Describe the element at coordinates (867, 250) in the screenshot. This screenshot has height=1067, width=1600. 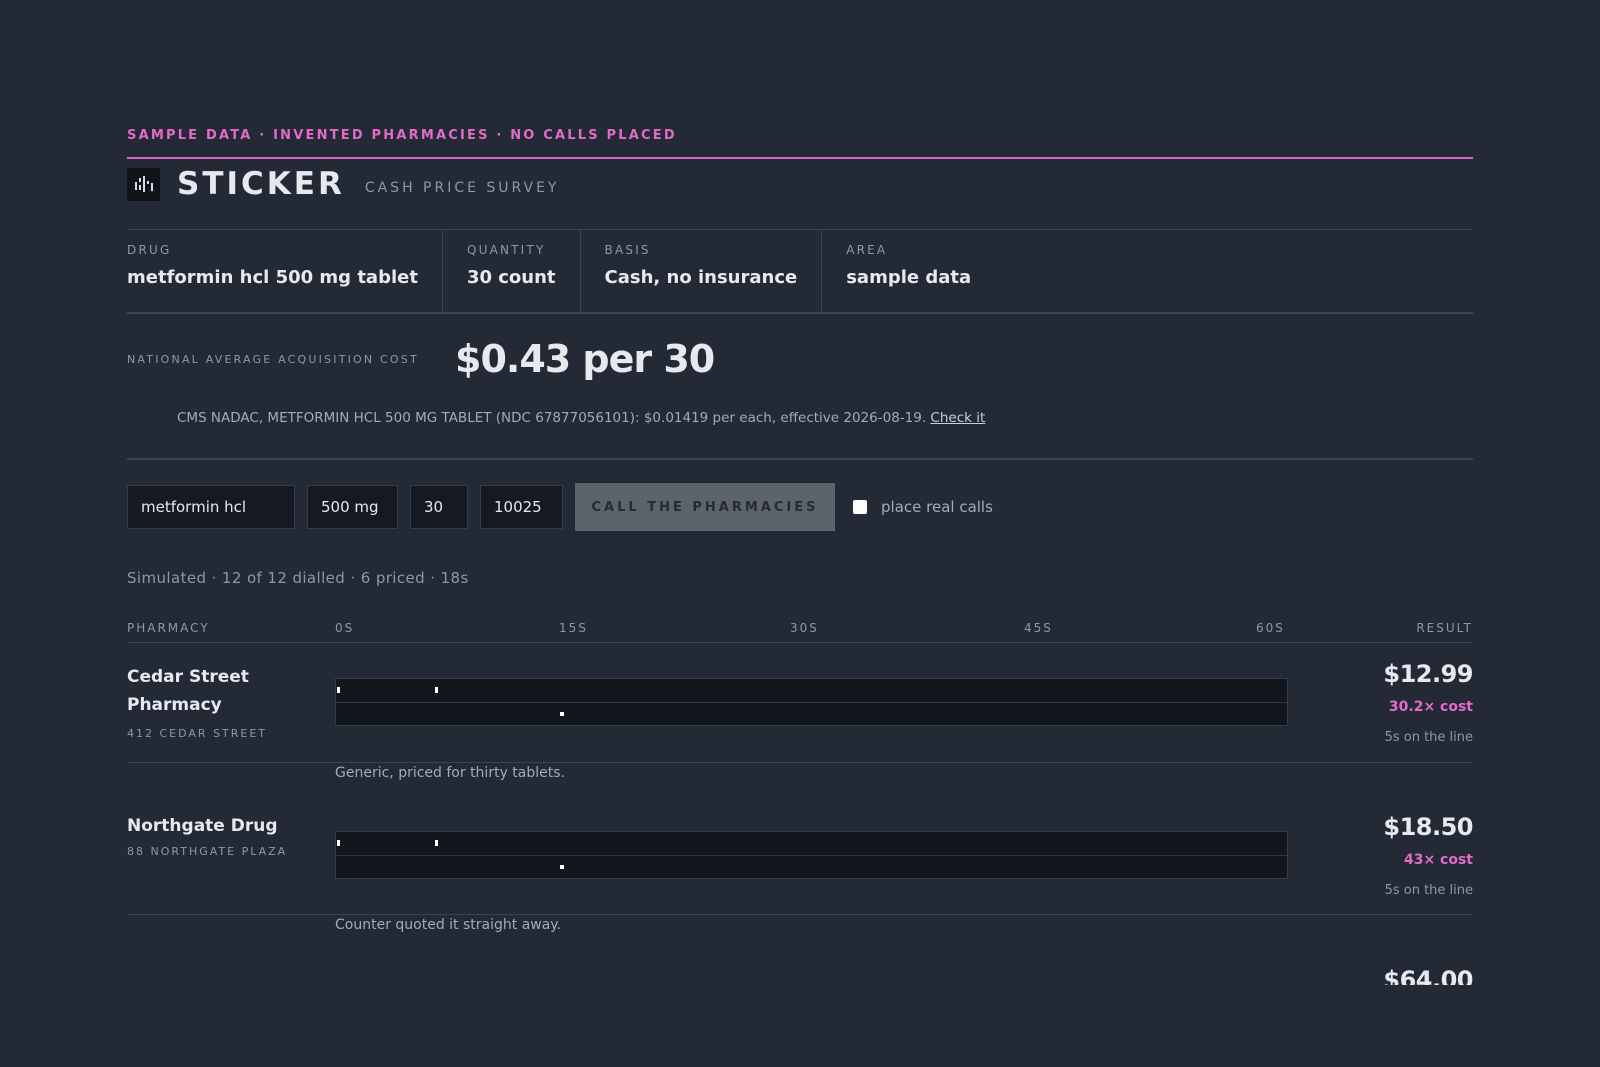
I see `fact-label: AREA` at that location.